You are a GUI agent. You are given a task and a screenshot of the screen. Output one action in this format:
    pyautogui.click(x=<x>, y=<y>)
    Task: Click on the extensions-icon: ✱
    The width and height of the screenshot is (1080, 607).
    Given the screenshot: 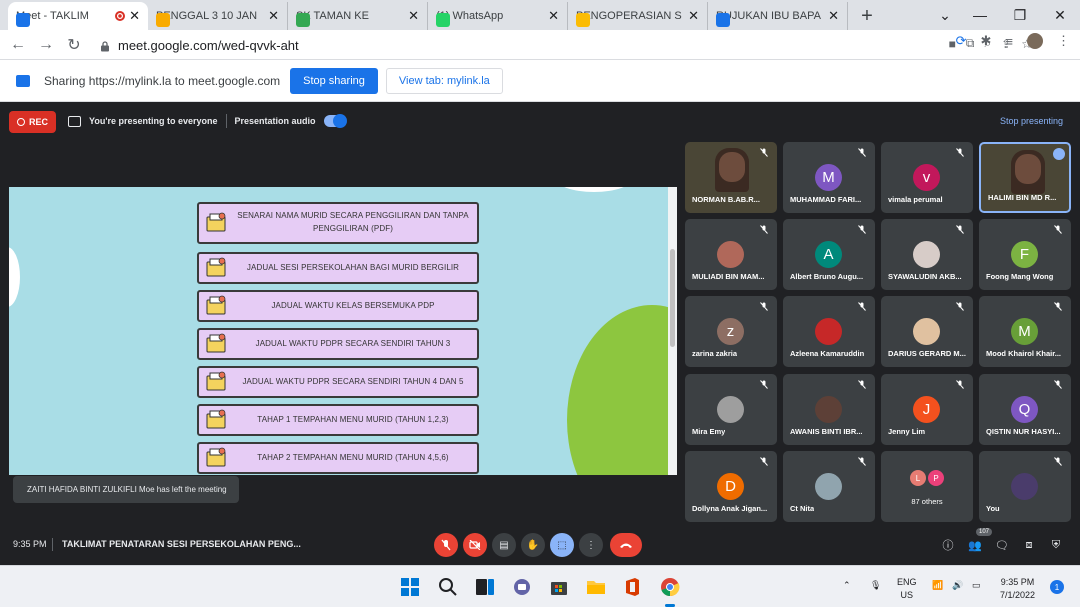 What is the action you would take?
    pyautogui.click(x=986, y=41)
    